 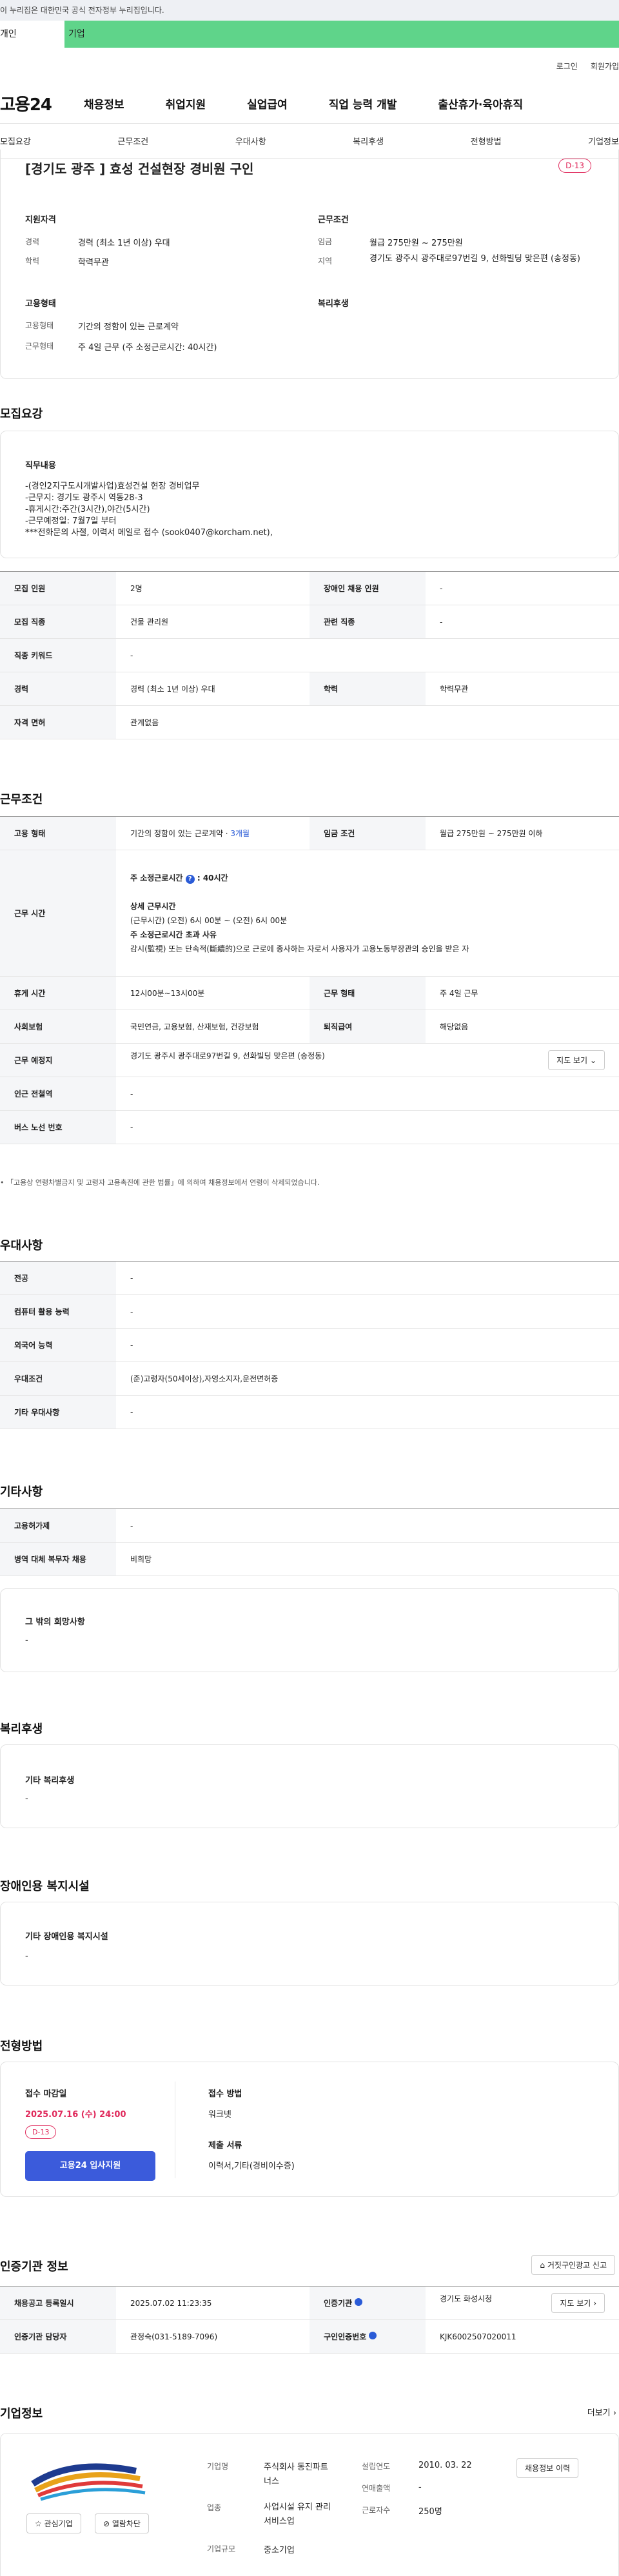 What do you see at coordinates (578, 2303) in the screenshot?
I see `cert-map-button: 지도 보기 ›` at bounding box center [578, 2303].